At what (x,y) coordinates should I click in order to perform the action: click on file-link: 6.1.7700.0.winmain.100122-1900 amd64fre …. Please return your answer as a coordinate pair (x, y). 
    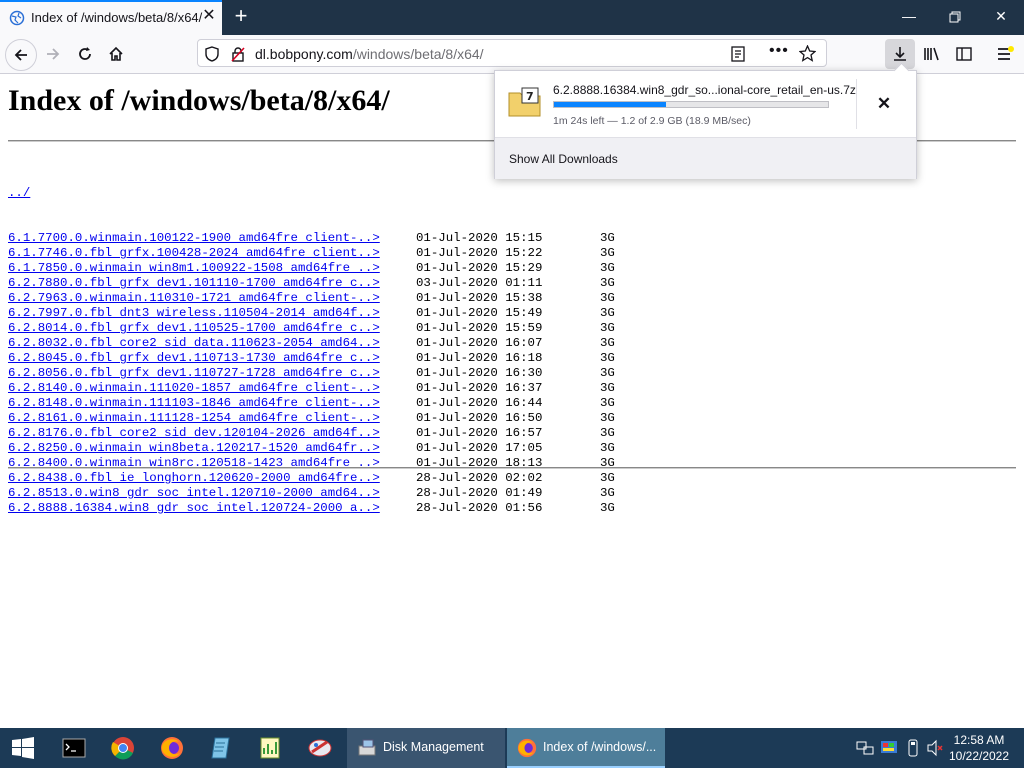
    Looking at the image, I should click on (194, 238).